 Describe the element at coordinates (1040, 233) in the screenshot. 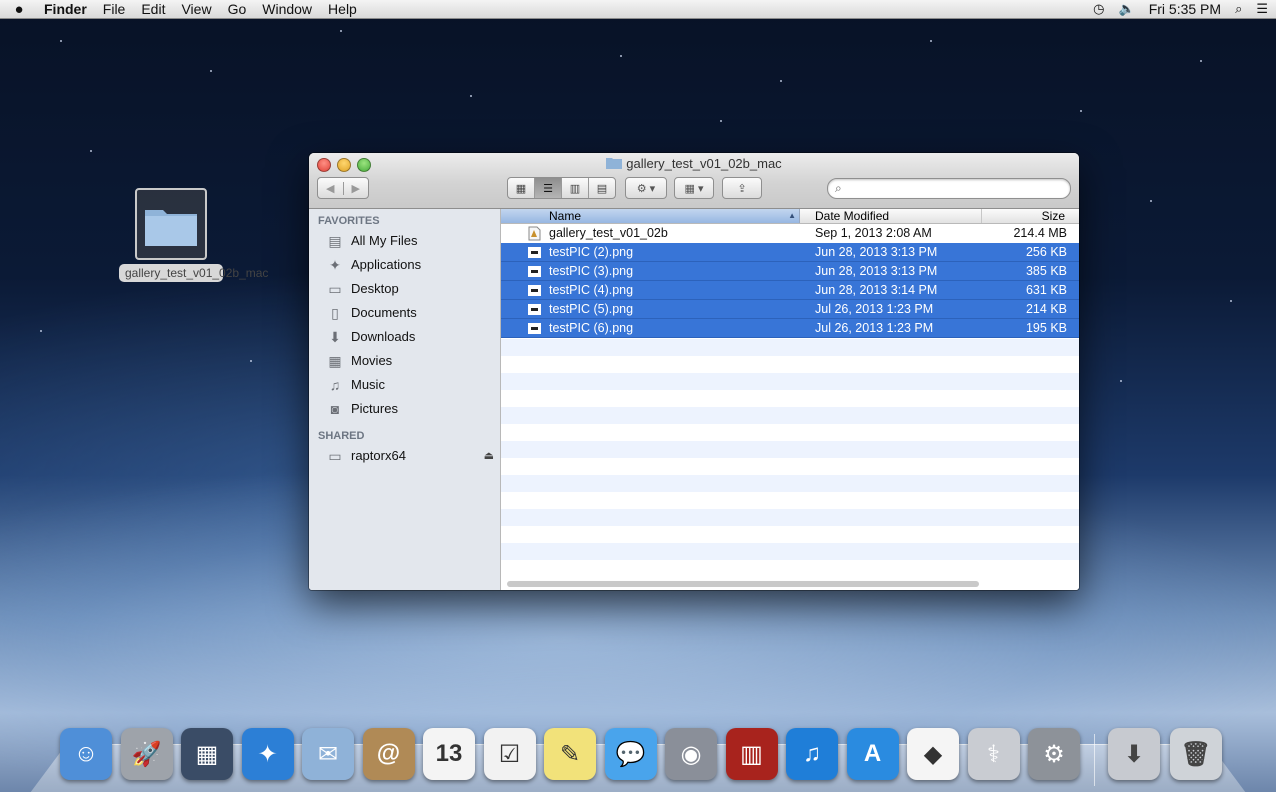

I see `file-size: 214.4 MB` at that location.